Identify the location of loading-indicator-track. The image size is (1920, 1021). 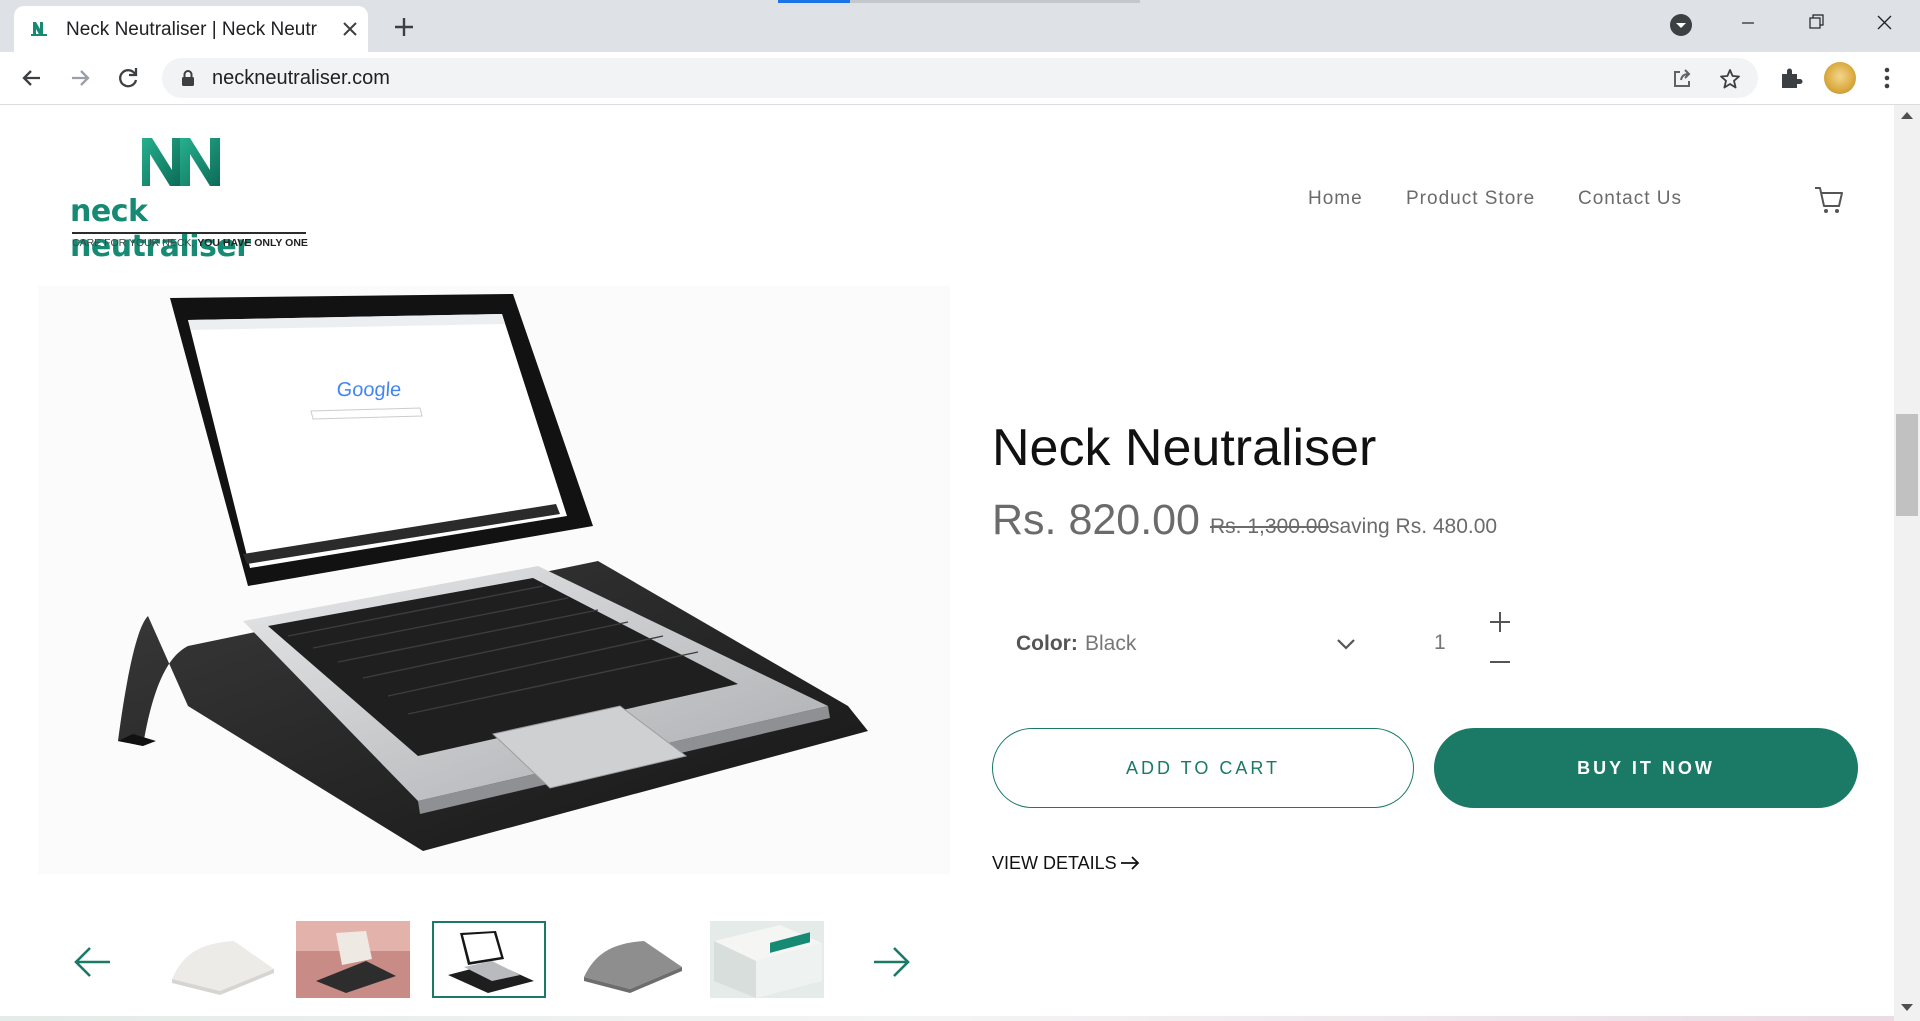
(995, 1).